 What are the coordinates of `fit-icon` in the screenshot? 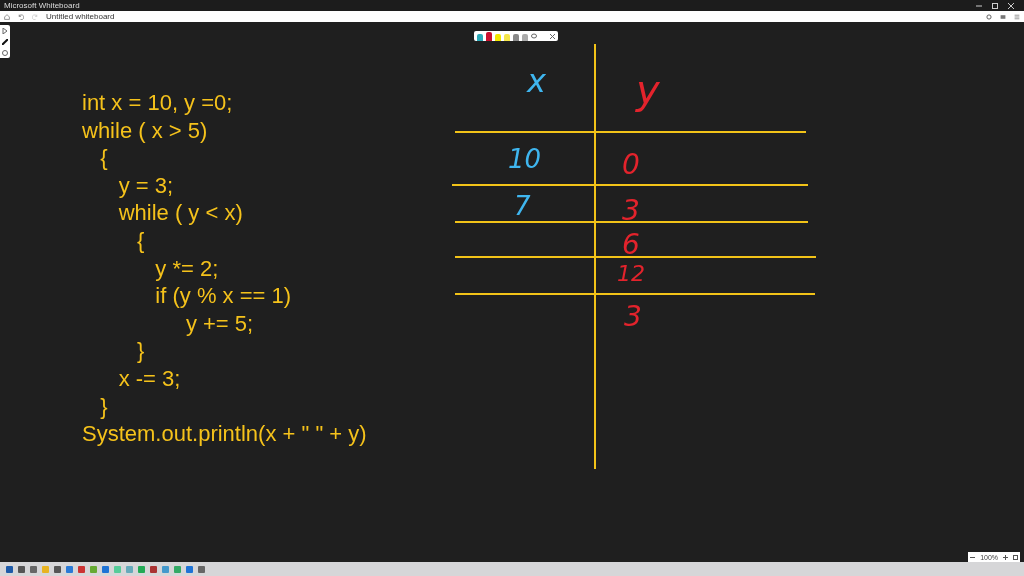 It's located at (1015, 557).